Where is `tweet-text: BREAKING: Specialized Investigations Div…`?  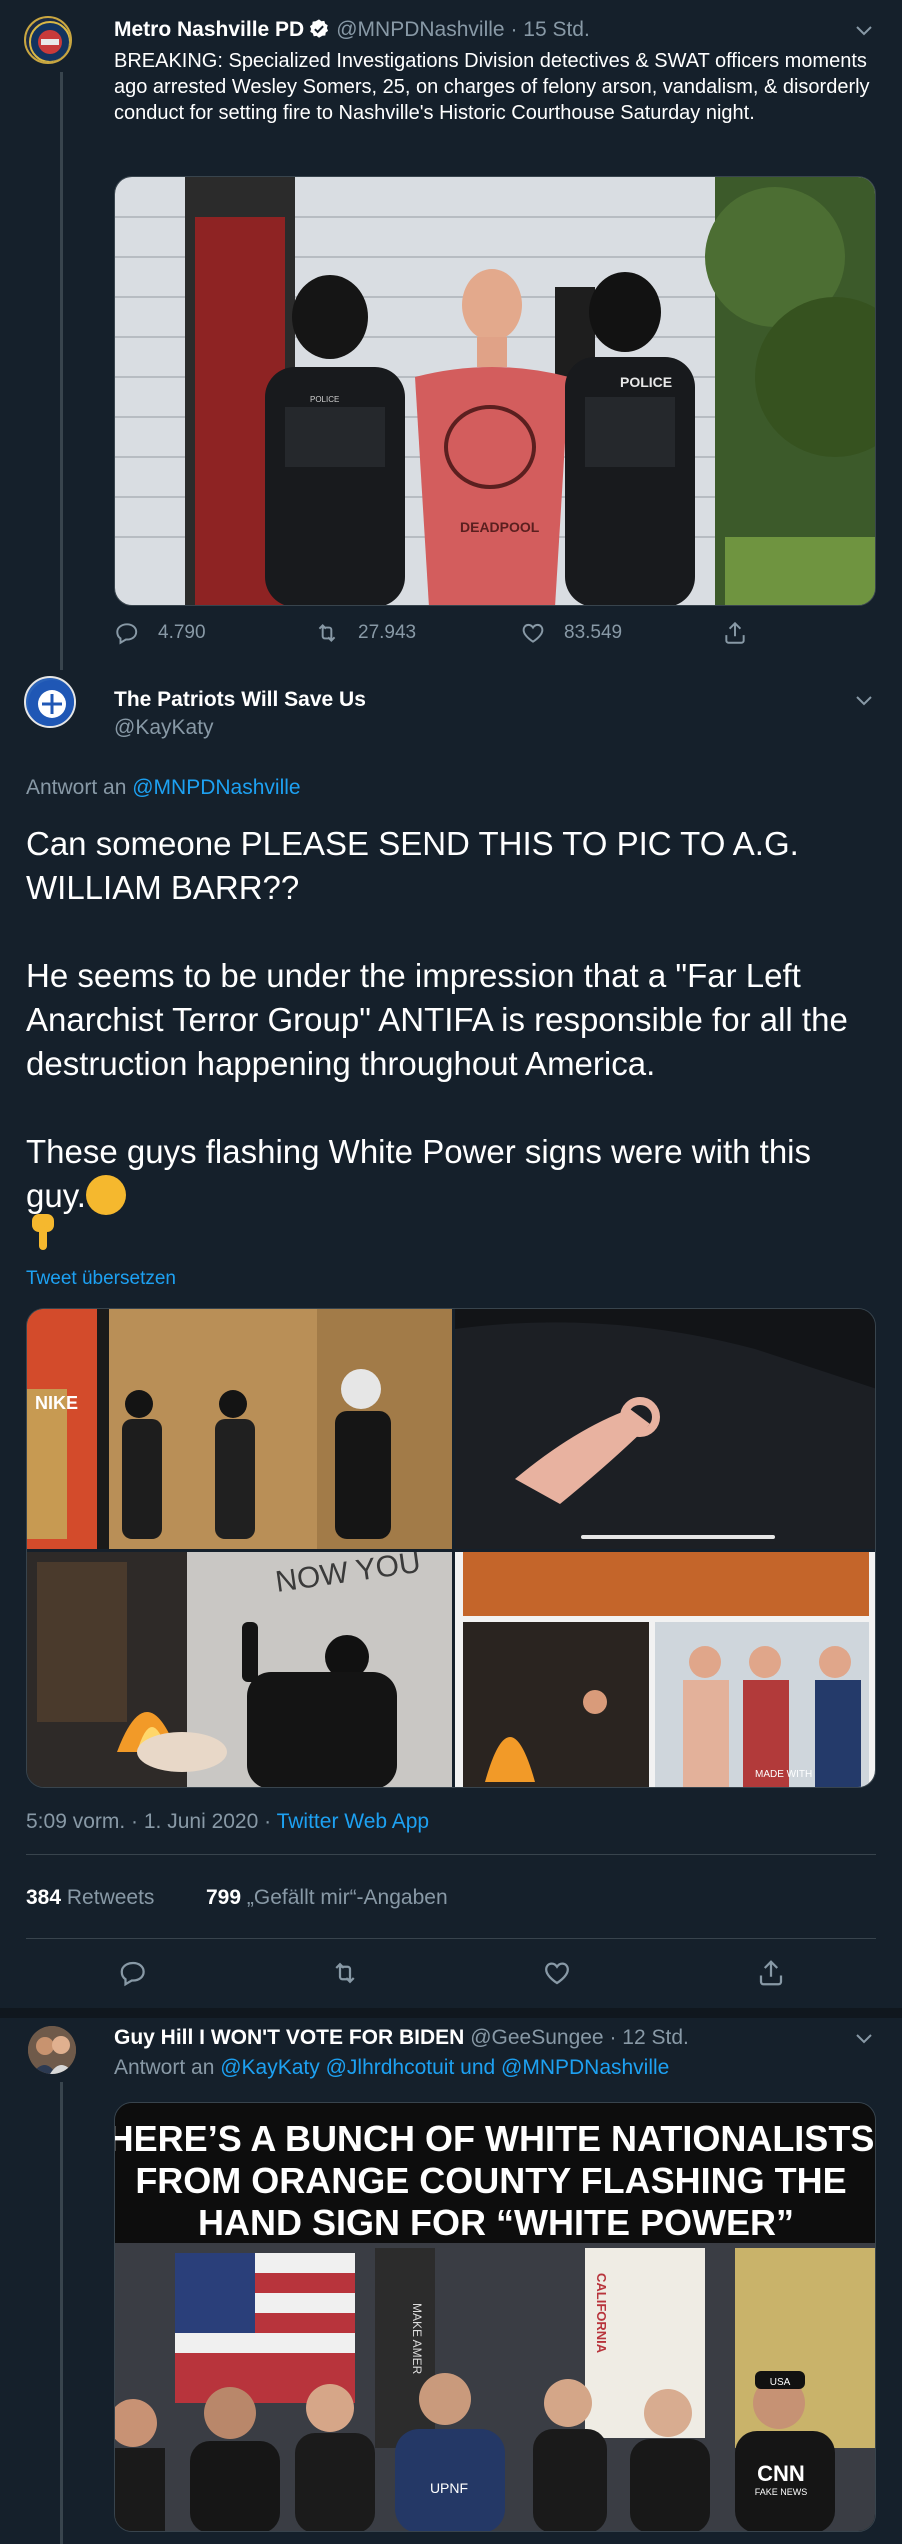 tweet-text: BREAKING: Specialized Investigations Div… is located at coordinates (492, 87).